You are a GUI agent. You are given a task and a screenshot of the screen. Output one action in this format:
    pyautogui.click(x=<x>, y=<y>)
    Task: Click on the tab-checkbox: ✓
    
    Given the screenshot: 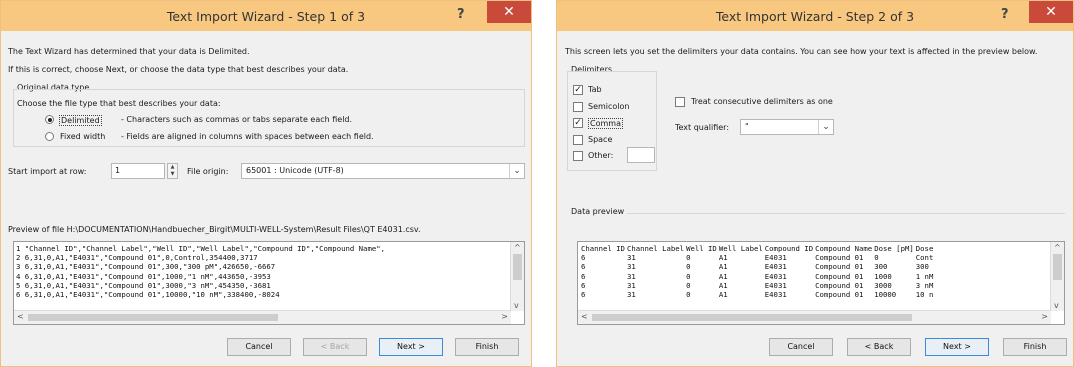 What is the action you would take?
    pyautogui.click(x=578, y=90)
    